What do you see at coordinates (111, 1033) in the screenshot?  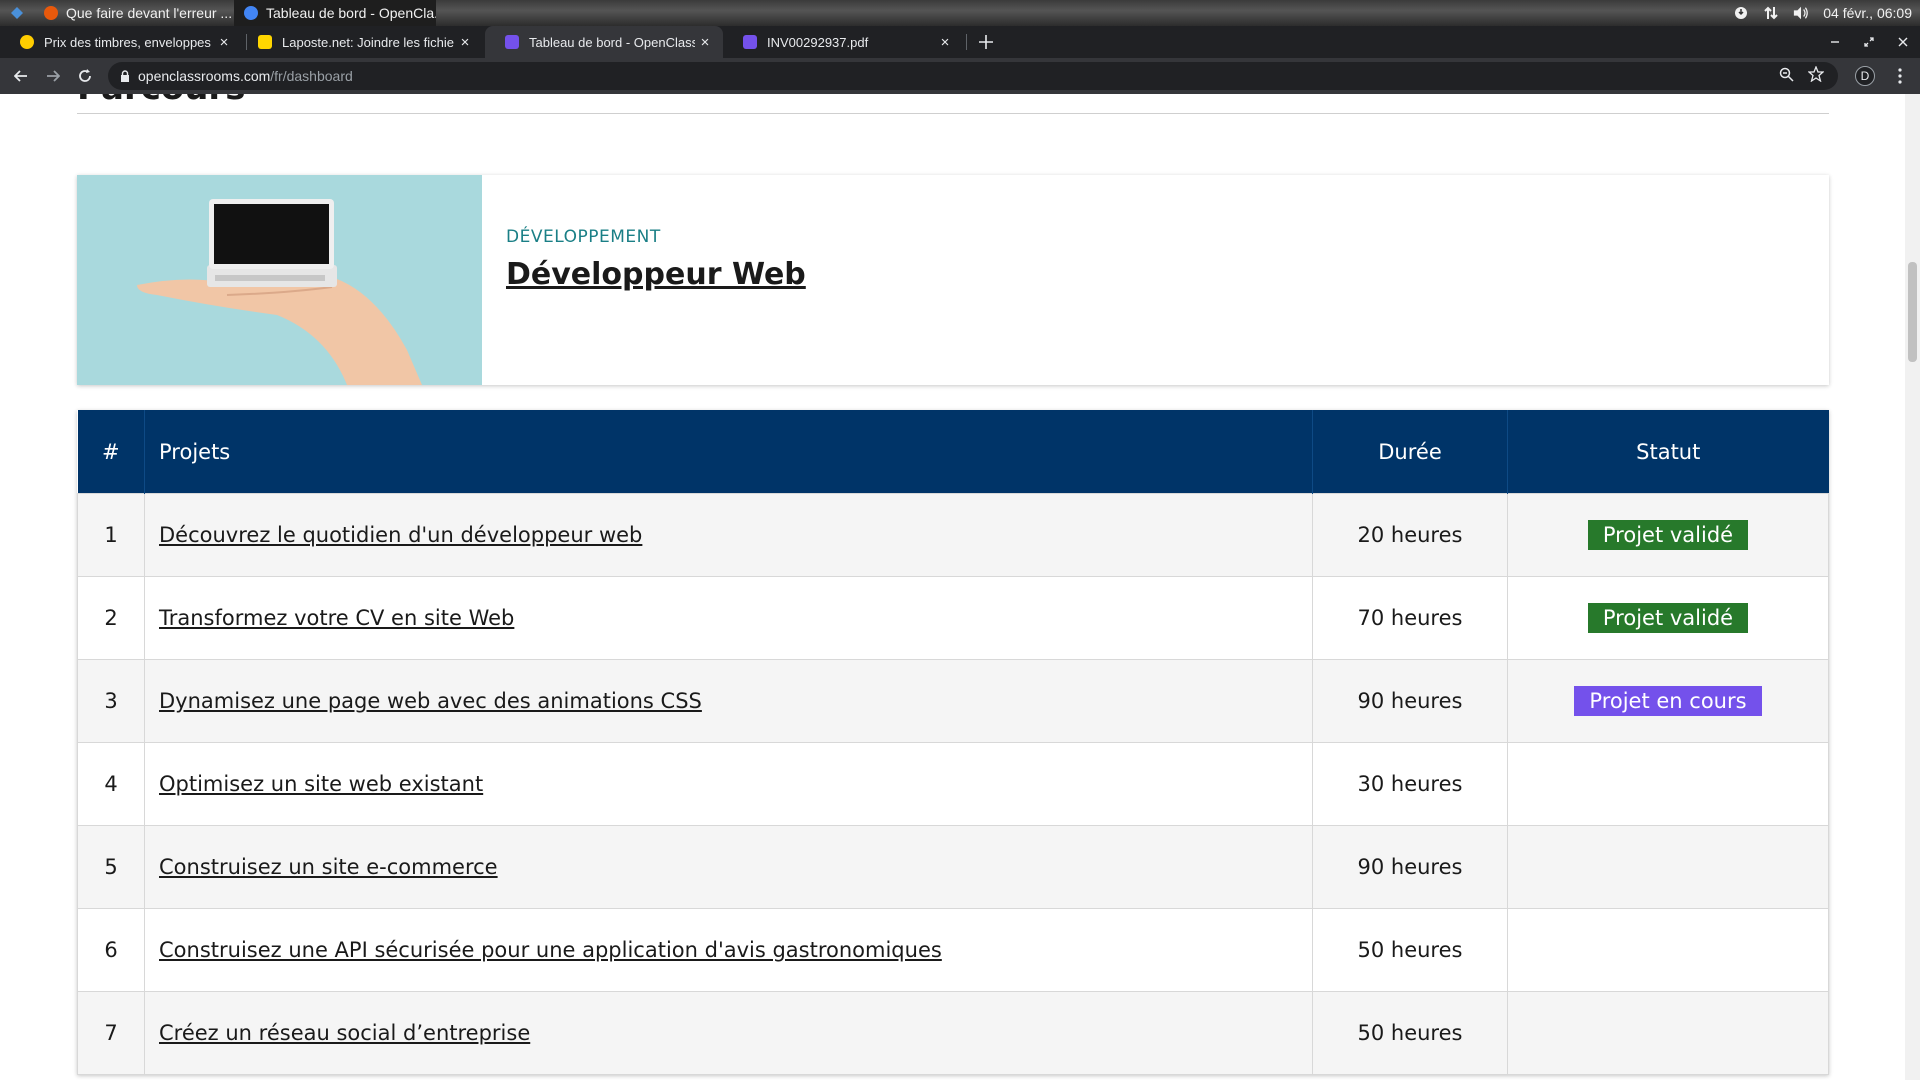 I see `project-number: 7` at bounding box center [111, 1033].